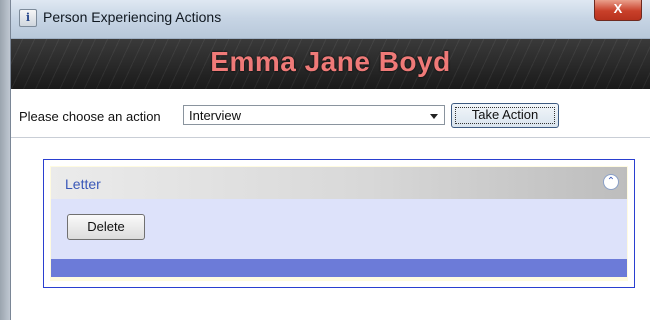  What do you see at coordinates (106, 227) in the screenshot?
I see `delete-button: Delete` at bounding box center [106, 227].